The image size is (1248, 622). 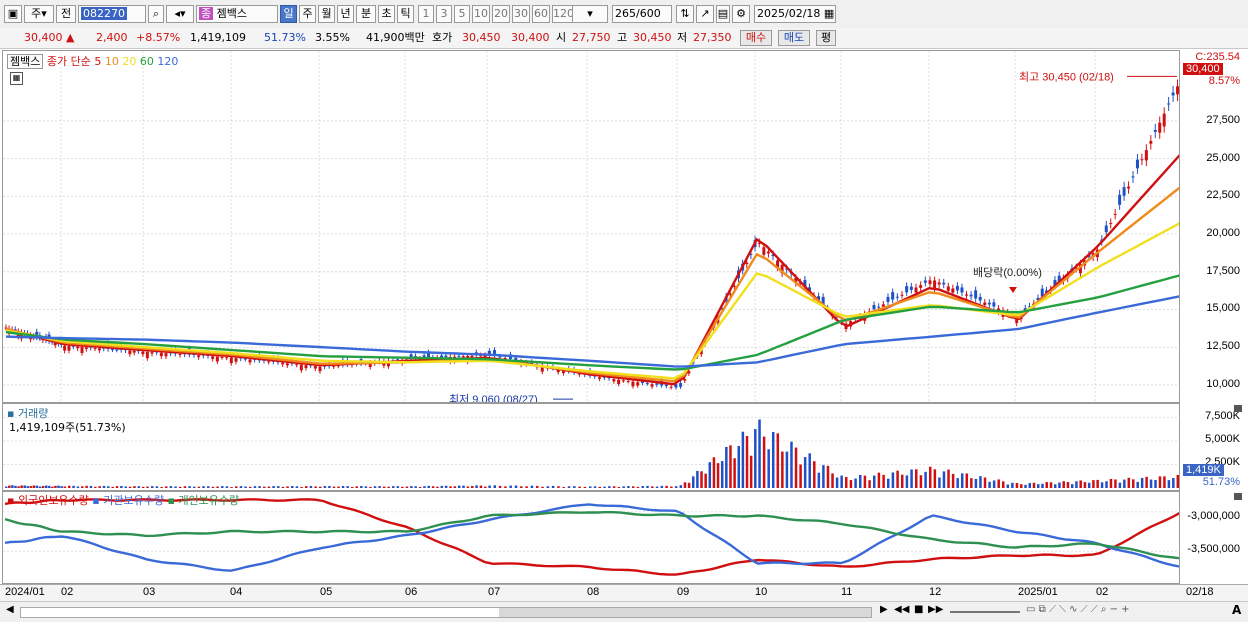 What do you see at coordinates (66, 14) in the screenshot?
I see `prev-button: 전` at bounding box center [66, 14].